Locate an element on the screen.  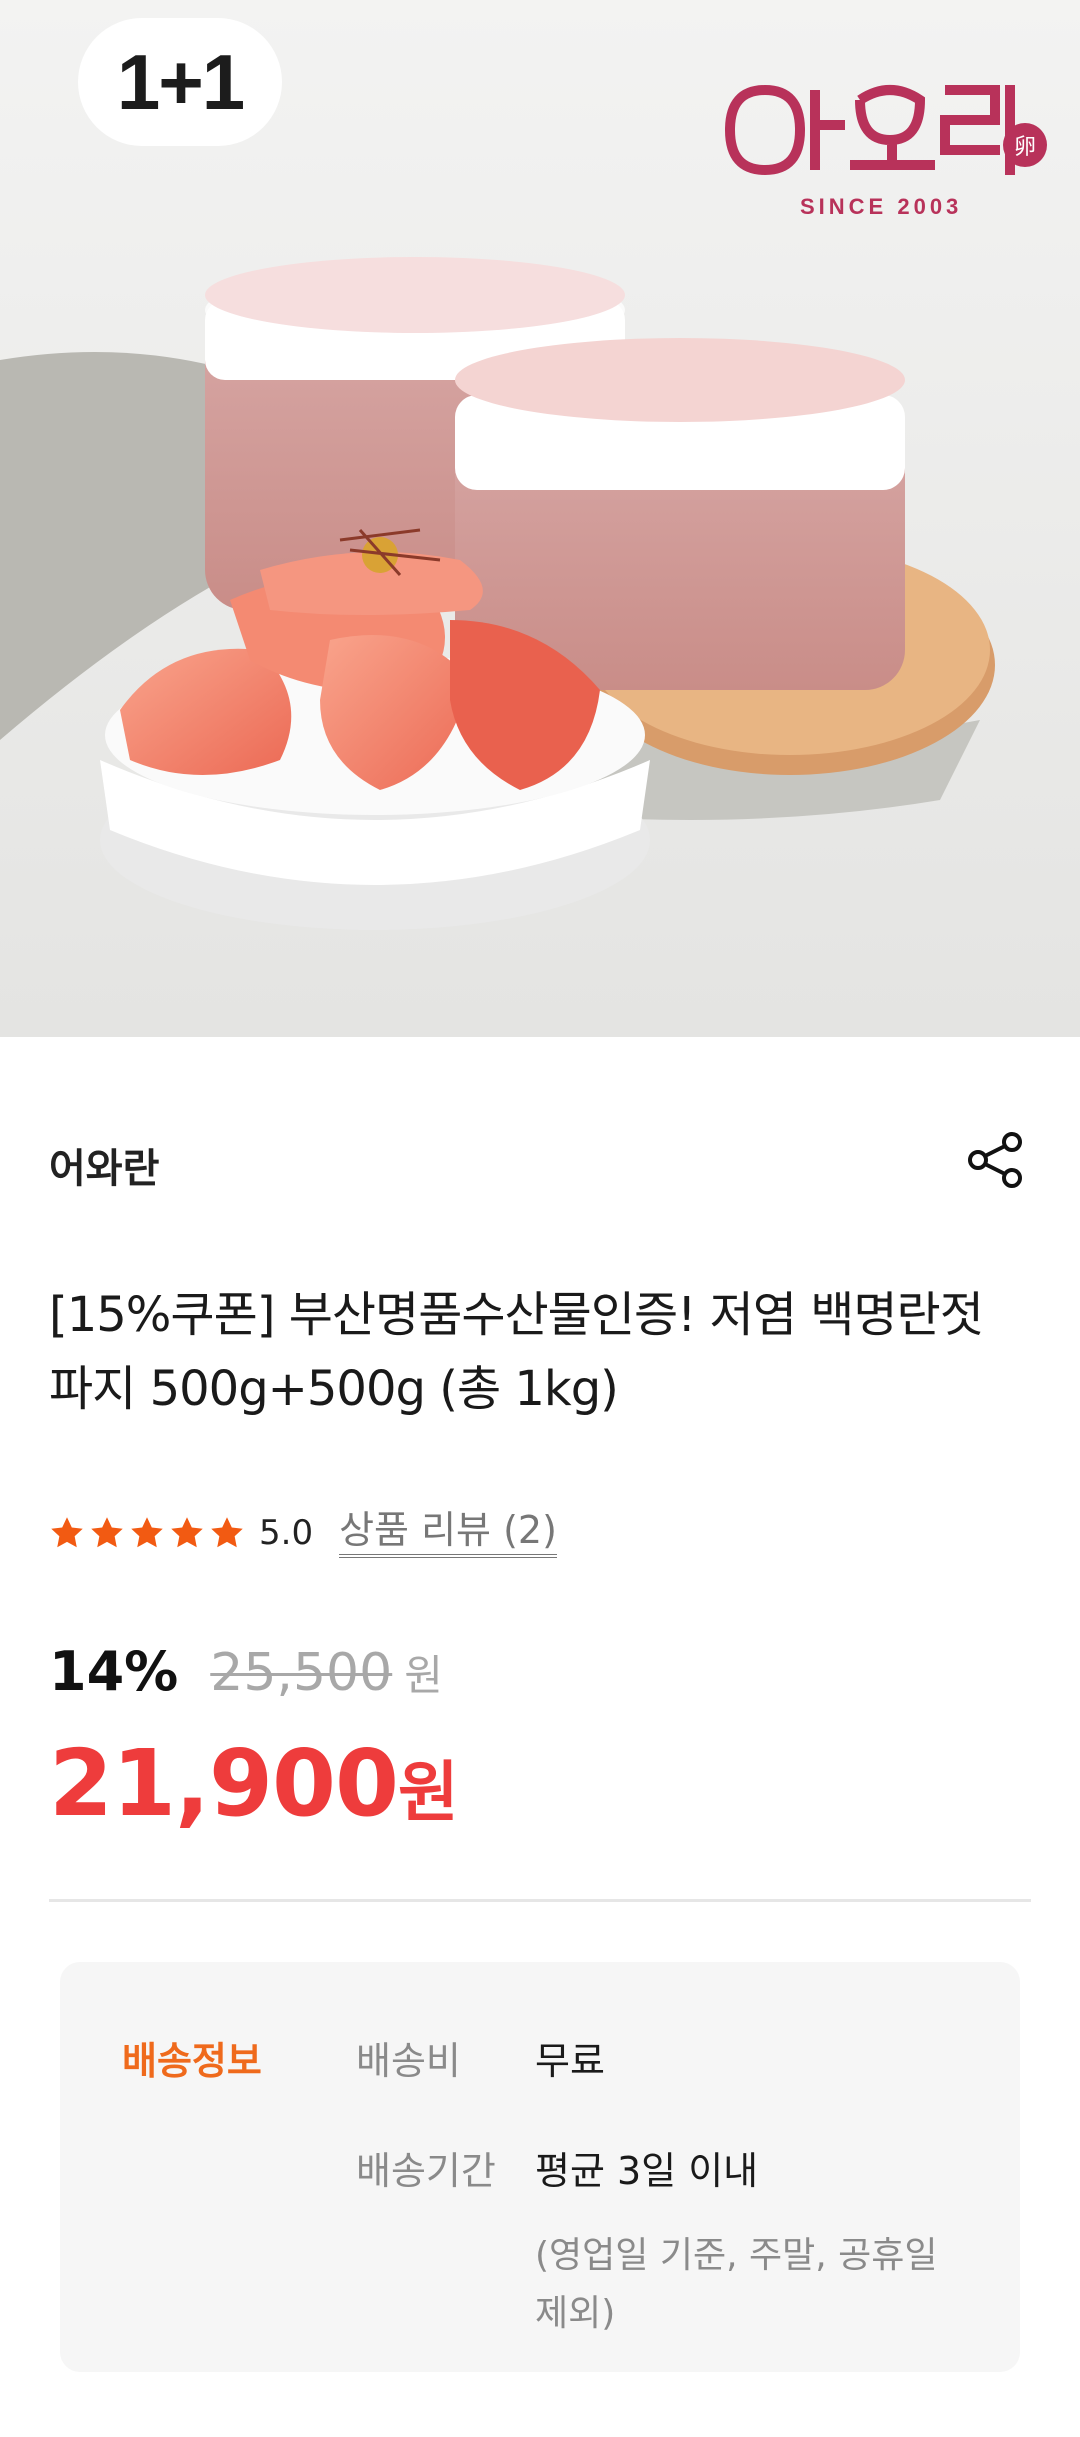
original-price: 25,500 is located at coordinates (301, 1673).